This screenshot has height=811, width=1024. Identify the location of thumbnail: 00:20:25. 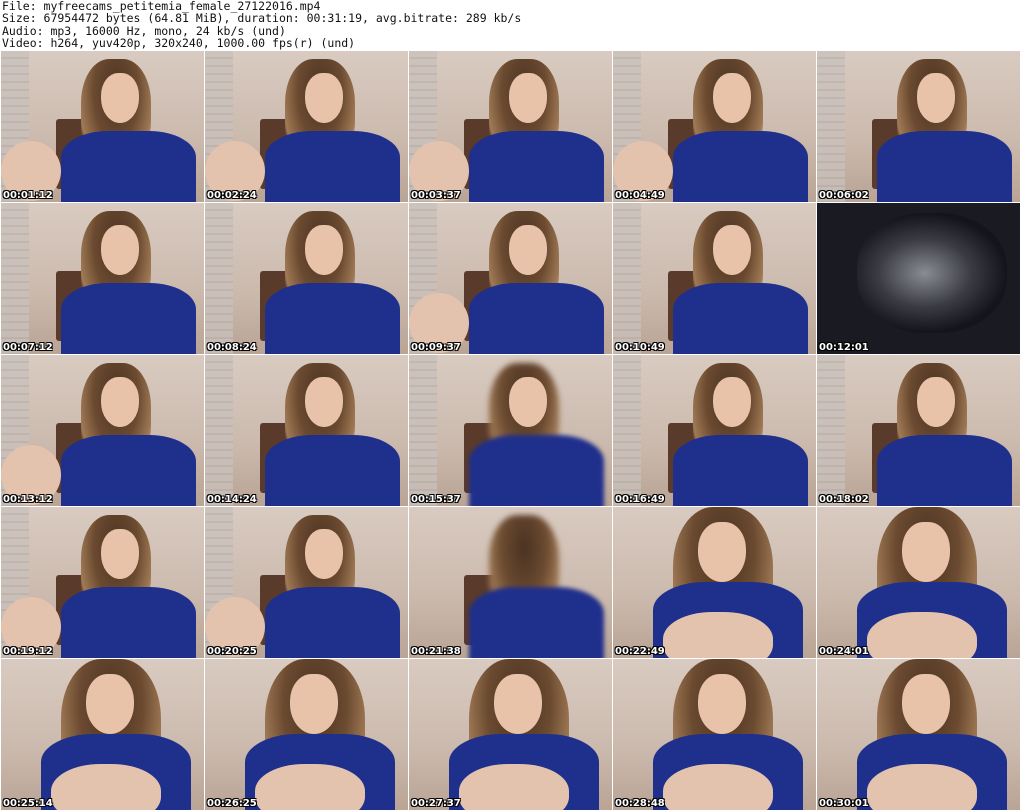
(306, 582).